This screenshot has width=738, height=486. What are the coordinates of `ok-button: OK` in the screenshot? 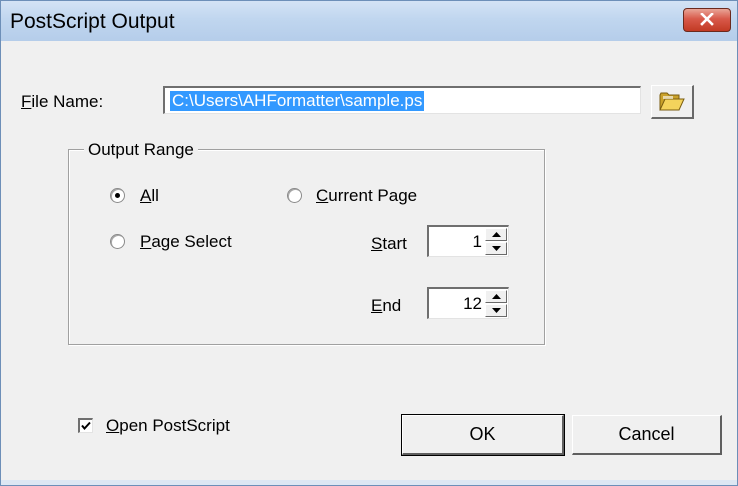 It's located at (483, 435).